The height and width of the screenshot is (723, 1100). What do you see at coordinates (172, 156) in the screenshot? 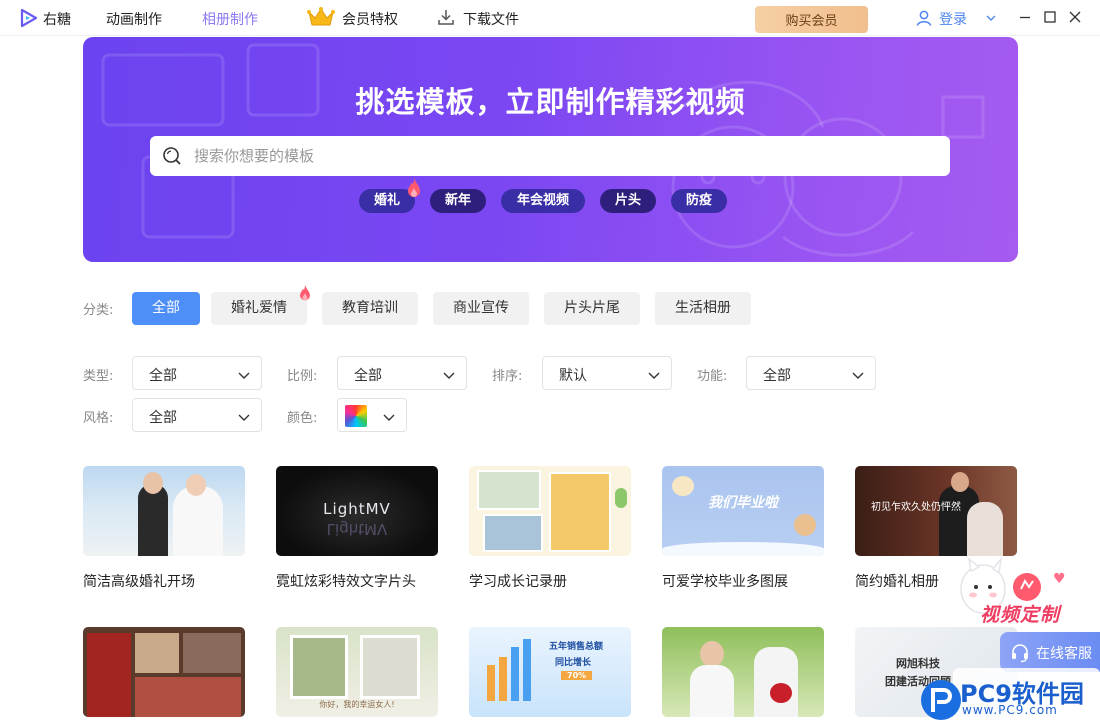
I see `search-icon` at bounding box center [172, 156].